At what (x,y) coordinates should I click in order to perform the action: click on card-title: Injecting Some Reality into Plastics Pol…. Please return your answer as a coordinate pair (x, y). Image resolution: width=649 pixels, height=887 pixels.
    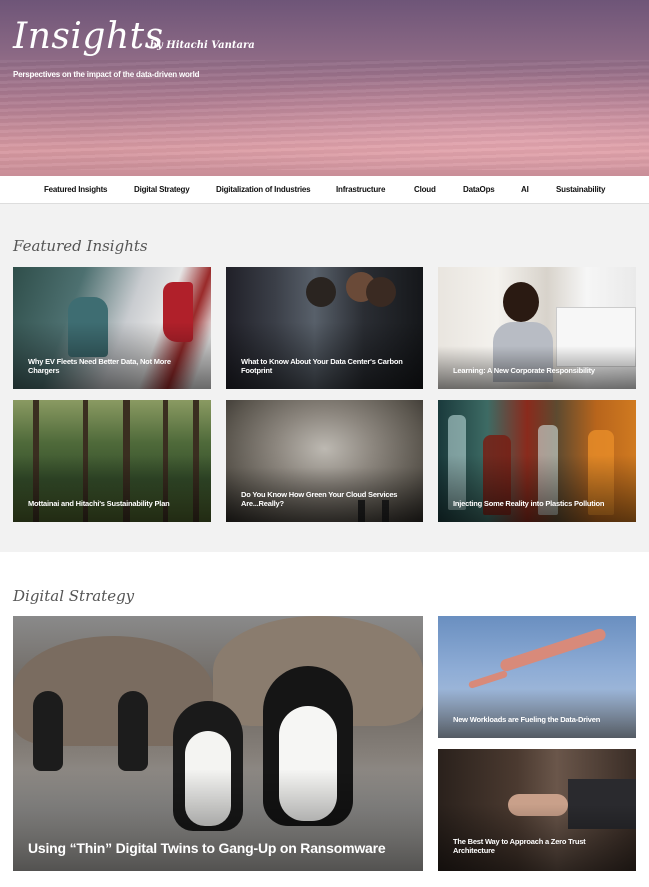
    Looking at the image, I should click on (529, 503).